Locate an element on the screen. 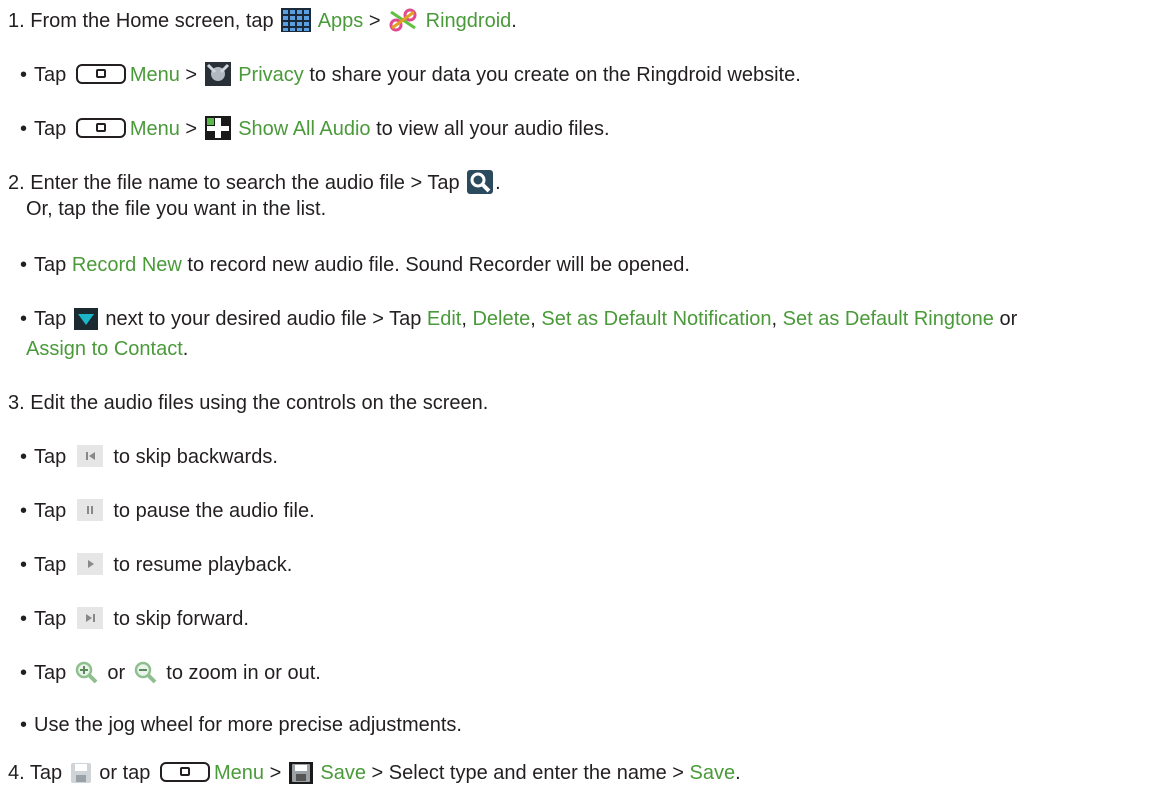 This screenshot has width=1157, height=791. edit-link: Edit is located at coordinates (444, 319).